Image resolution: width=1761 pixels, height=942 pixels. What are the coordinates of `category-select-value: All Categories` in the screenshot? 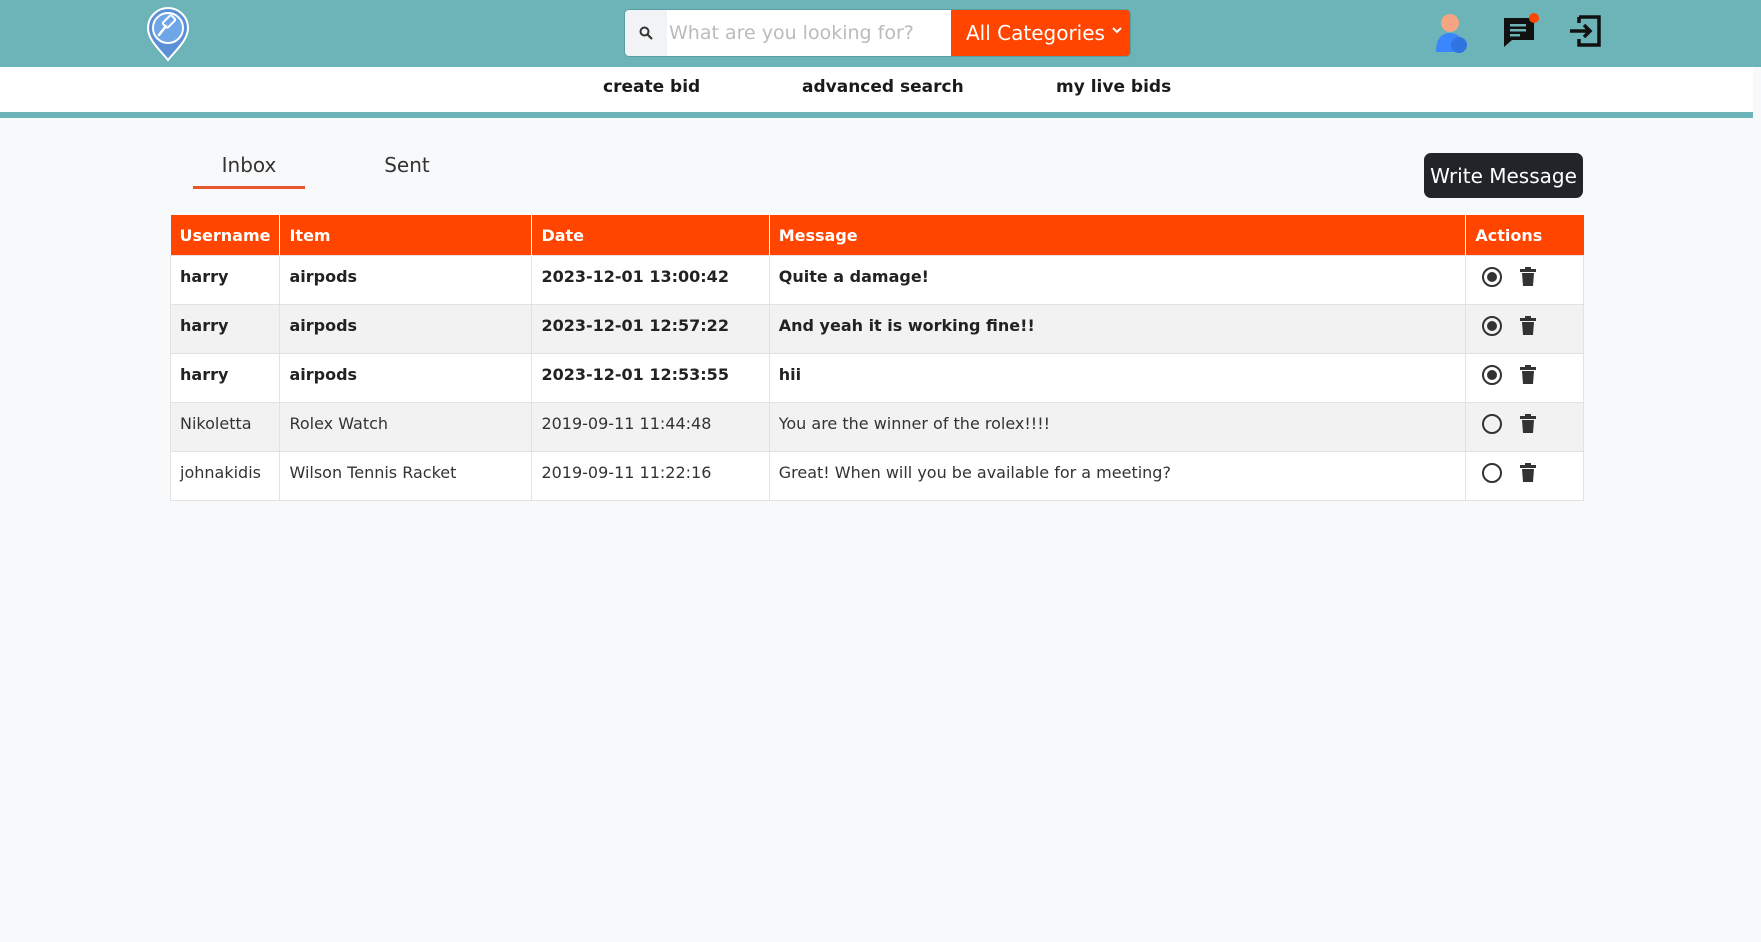 It's located at (1035, 33).